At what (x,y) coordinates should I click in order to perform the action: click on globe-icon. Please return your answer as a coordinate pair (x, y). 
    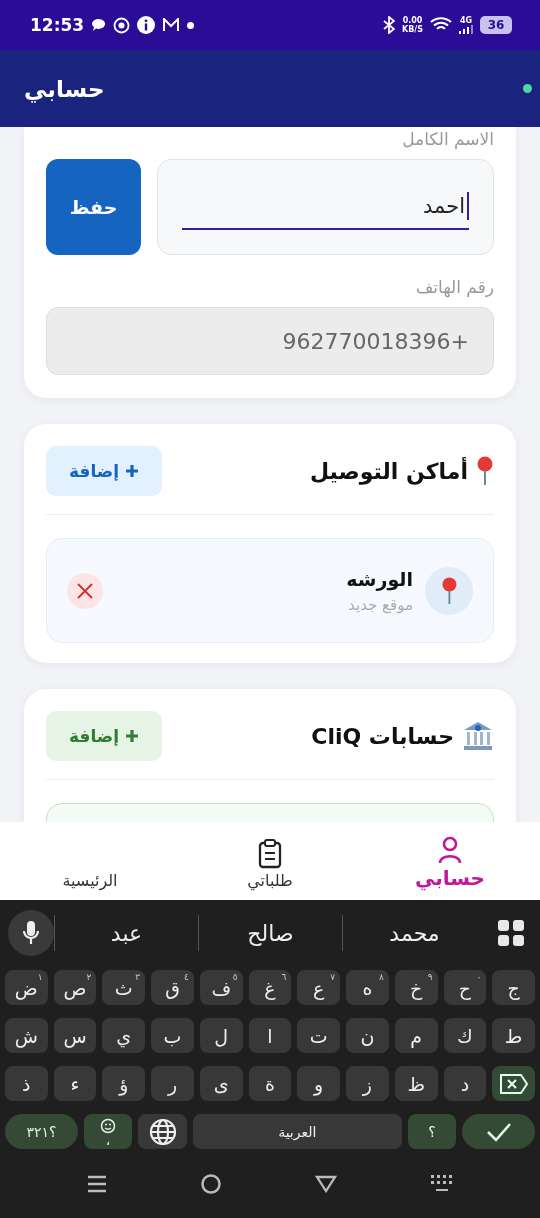
    Looking at the image, I should click on (162, 1131).